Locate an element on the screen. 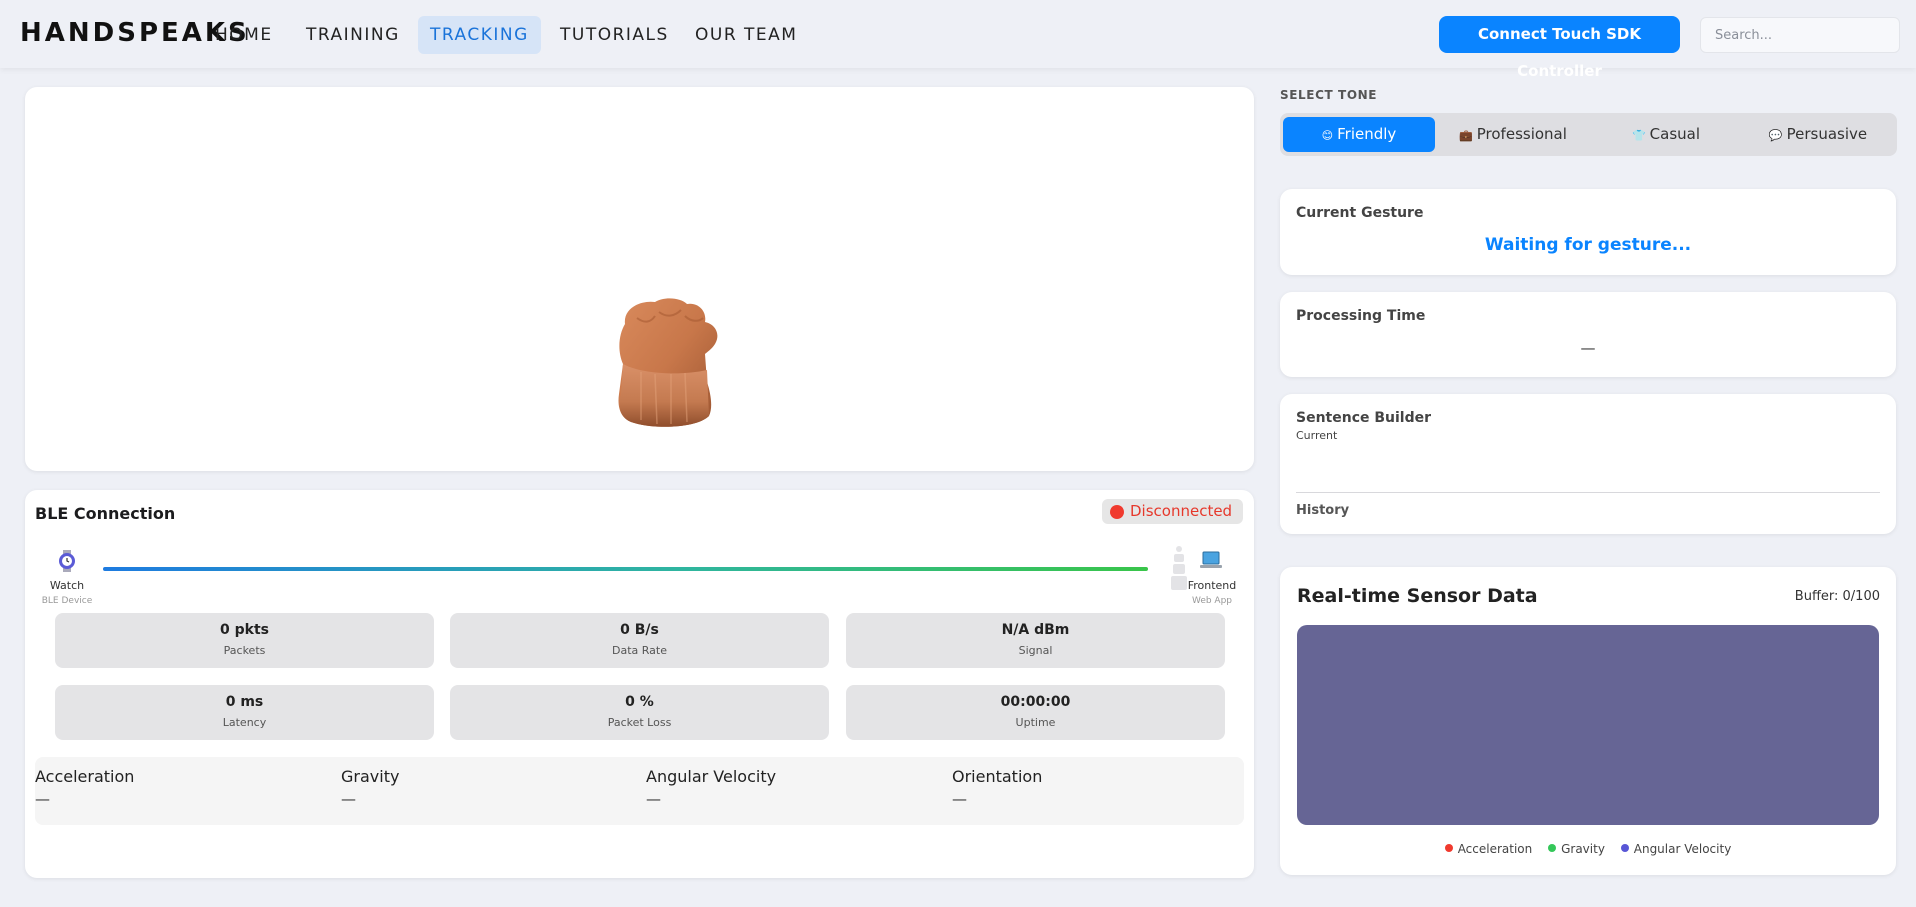 The height and width of the screenshot is (907, 1916). motion-angular-velocity-value: — is located at coordinates (653, 799).